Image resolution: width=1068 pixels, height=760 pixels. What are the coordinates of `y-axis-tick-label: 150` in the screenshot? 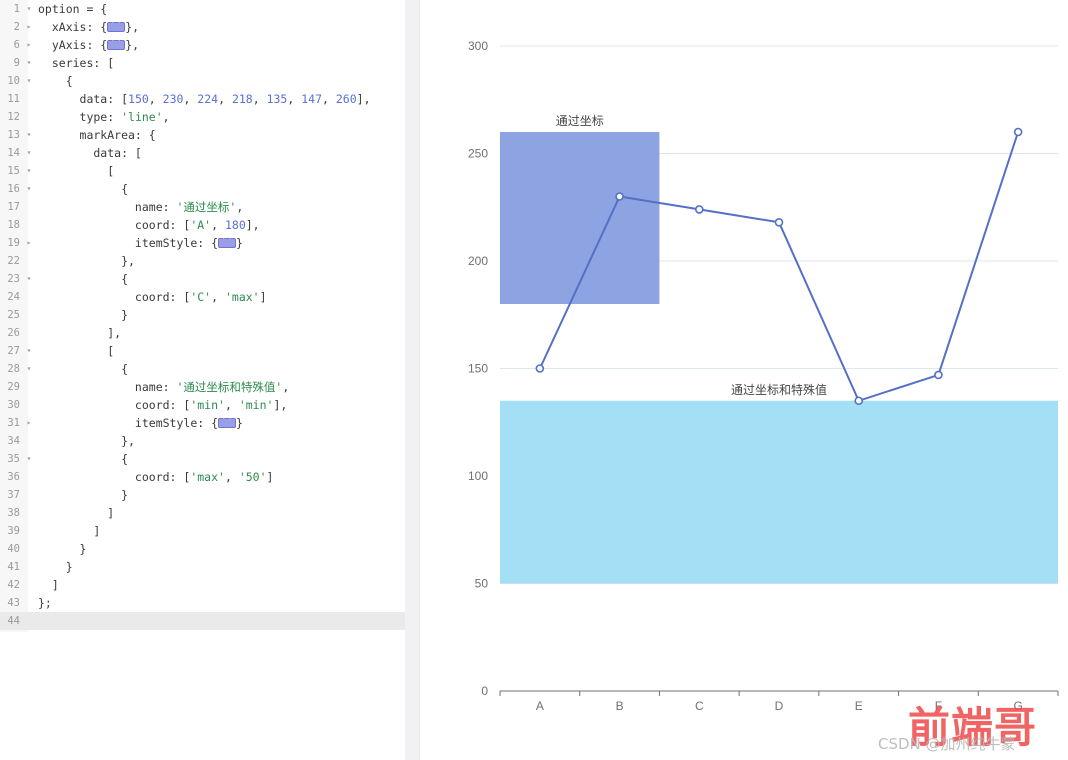 It's located at (478, 369).